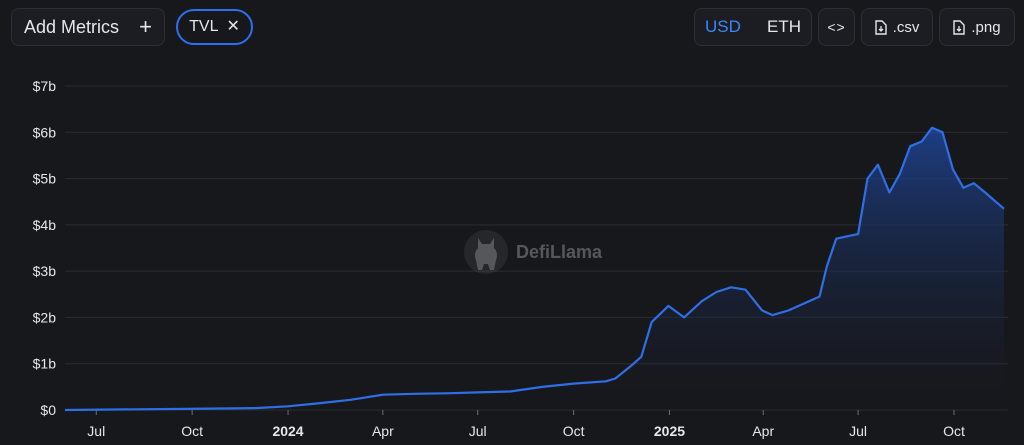  I want to click on llama-logo-icon, so click(486, 252).